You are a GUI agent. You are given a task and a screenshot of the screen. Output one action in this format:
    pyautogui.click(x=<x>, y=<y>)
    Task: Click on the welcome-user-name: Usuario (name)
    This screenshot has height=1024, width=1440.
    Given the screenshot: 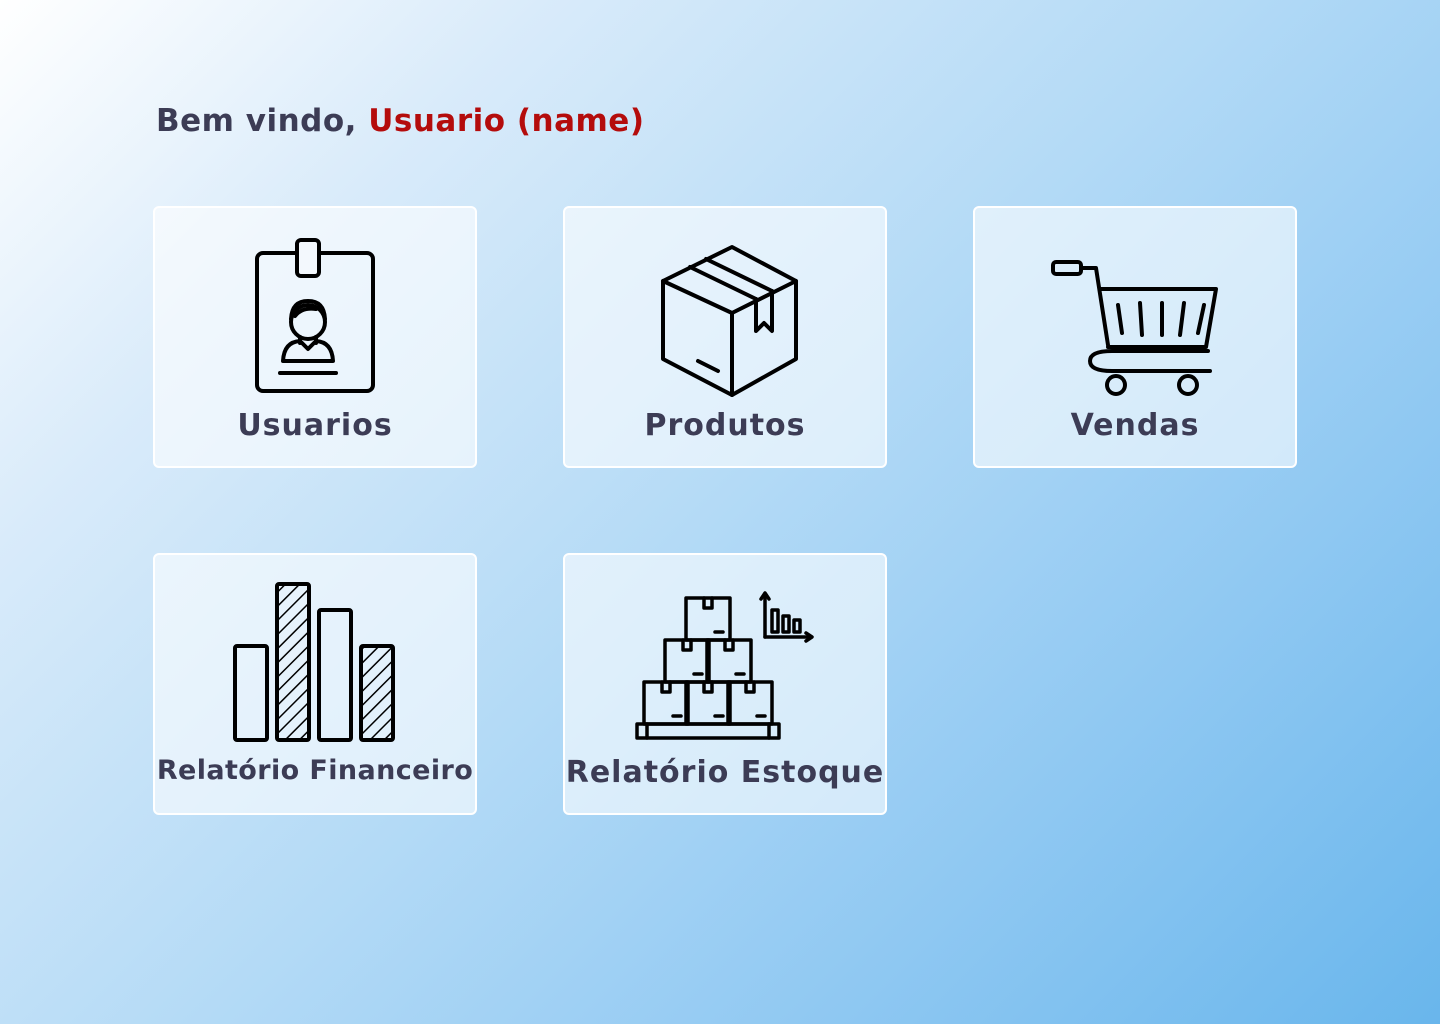 What is the action you would take?
    pyautogui.click(x=506, y=121)
    